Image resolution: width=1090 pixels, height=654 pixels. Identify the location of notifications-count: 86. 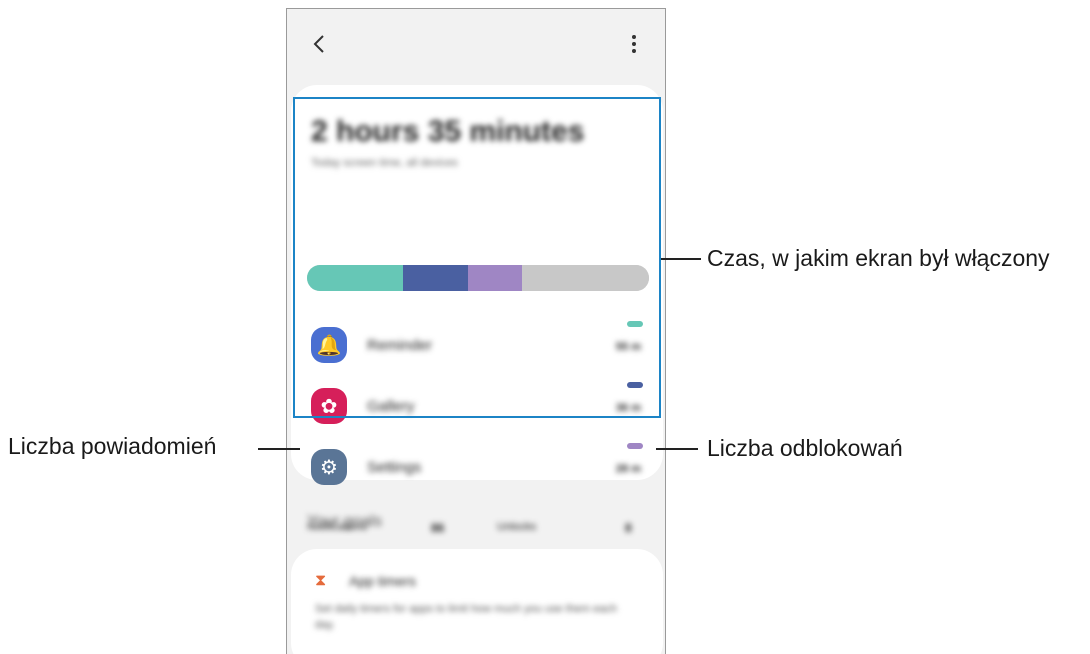
(438, 528).